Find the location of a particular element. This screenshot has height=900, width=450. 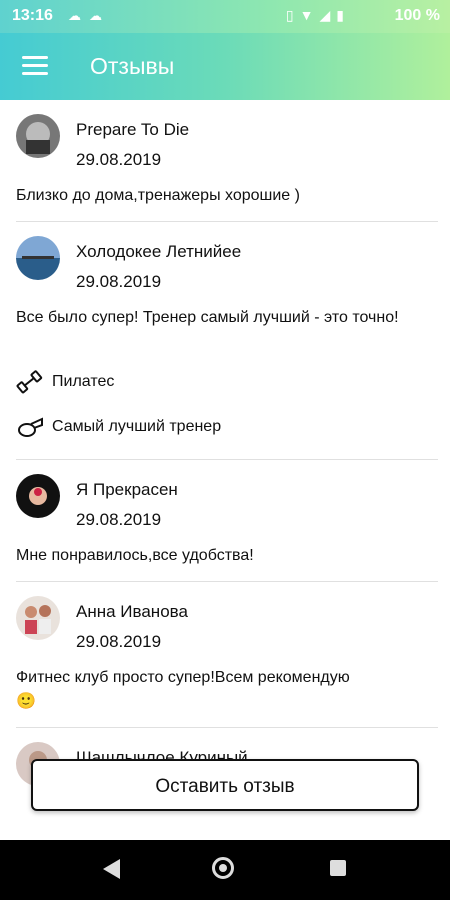

weather-icon: ☁☁ is located at coordinates (89, 15).